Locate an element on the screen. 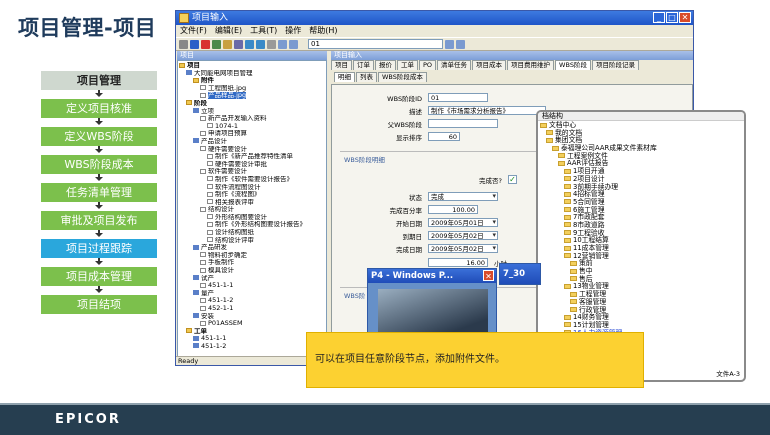 This screenshot has height=435, width=770. parent-wbs-field is located at coordinates (463, 123).